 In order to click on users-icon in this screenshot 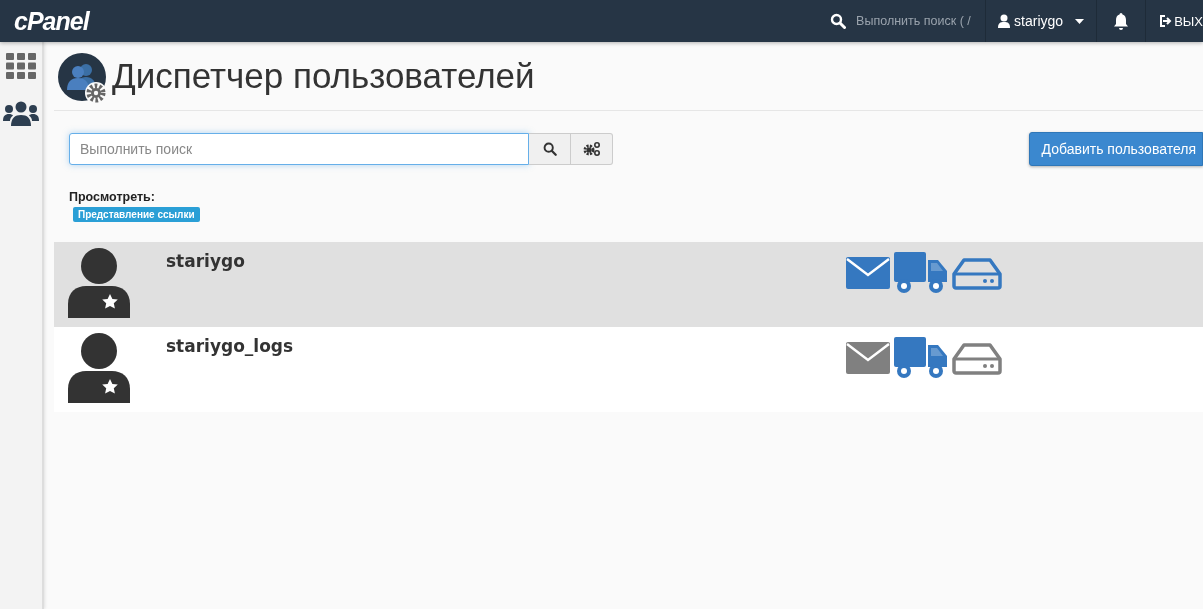, I will do `click(21, 113)`.